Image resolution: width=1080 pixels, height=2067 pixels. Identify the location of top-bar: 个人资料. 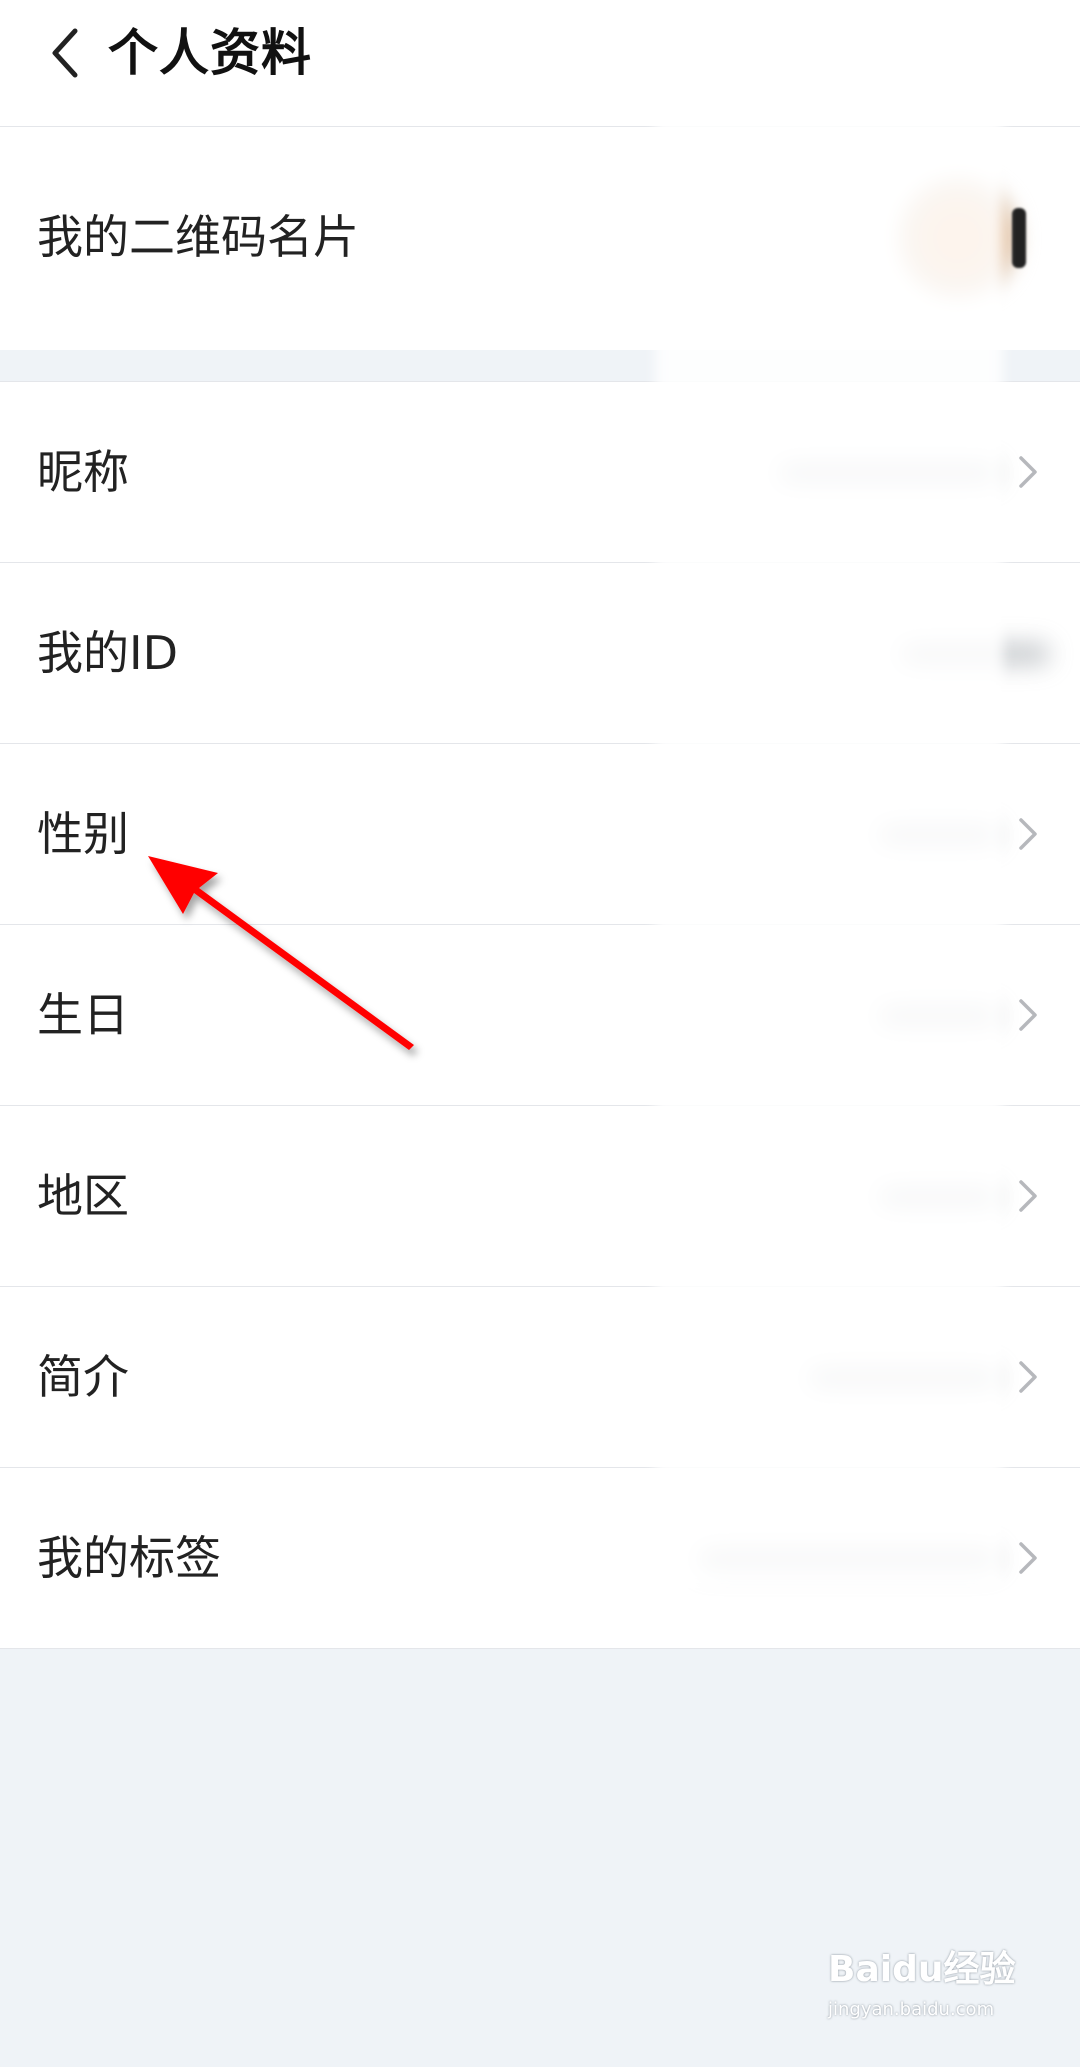
(540, 63).